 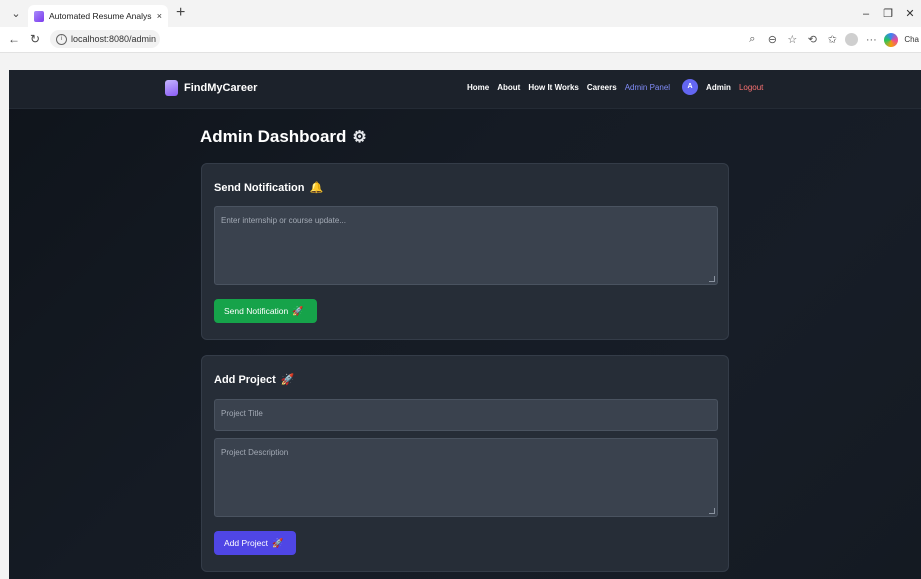 I want to click on nav-home: Home, so click(x=478, y=87).